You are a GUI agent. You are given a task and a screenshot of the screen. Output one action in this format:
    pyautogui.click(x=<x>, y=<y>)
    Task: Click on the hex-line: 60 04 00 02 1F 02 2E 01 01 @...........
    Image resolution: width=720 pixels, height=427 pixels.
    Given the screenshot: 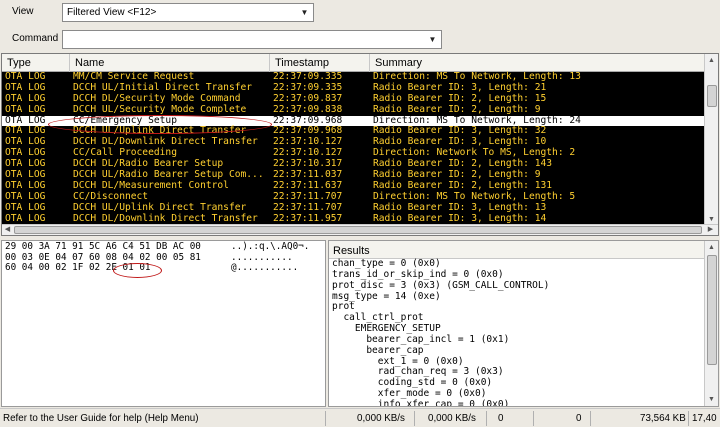 What is the action you would take?
    pyautogui.click(x=163, y=268)
    